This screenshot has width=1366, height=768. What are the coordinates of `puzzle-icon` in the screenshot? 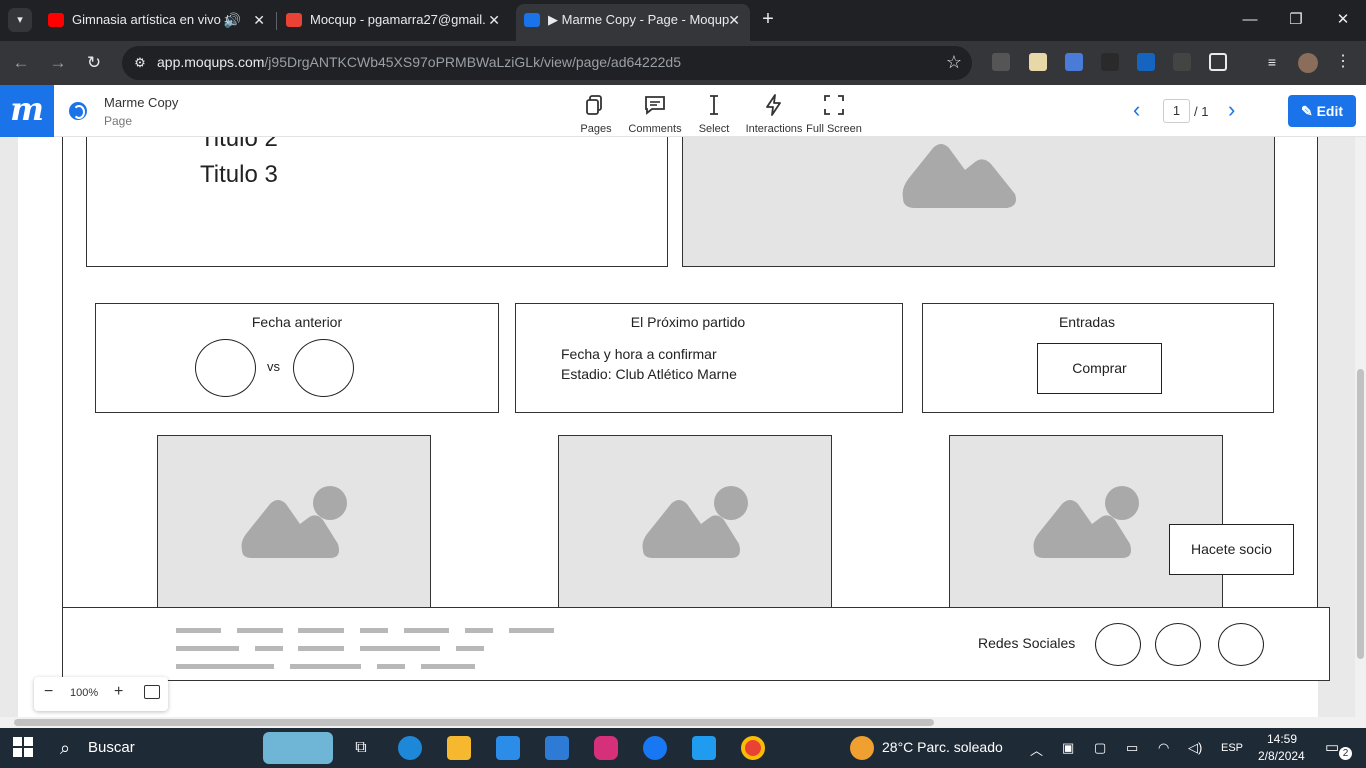 It's located at (1218, 62).